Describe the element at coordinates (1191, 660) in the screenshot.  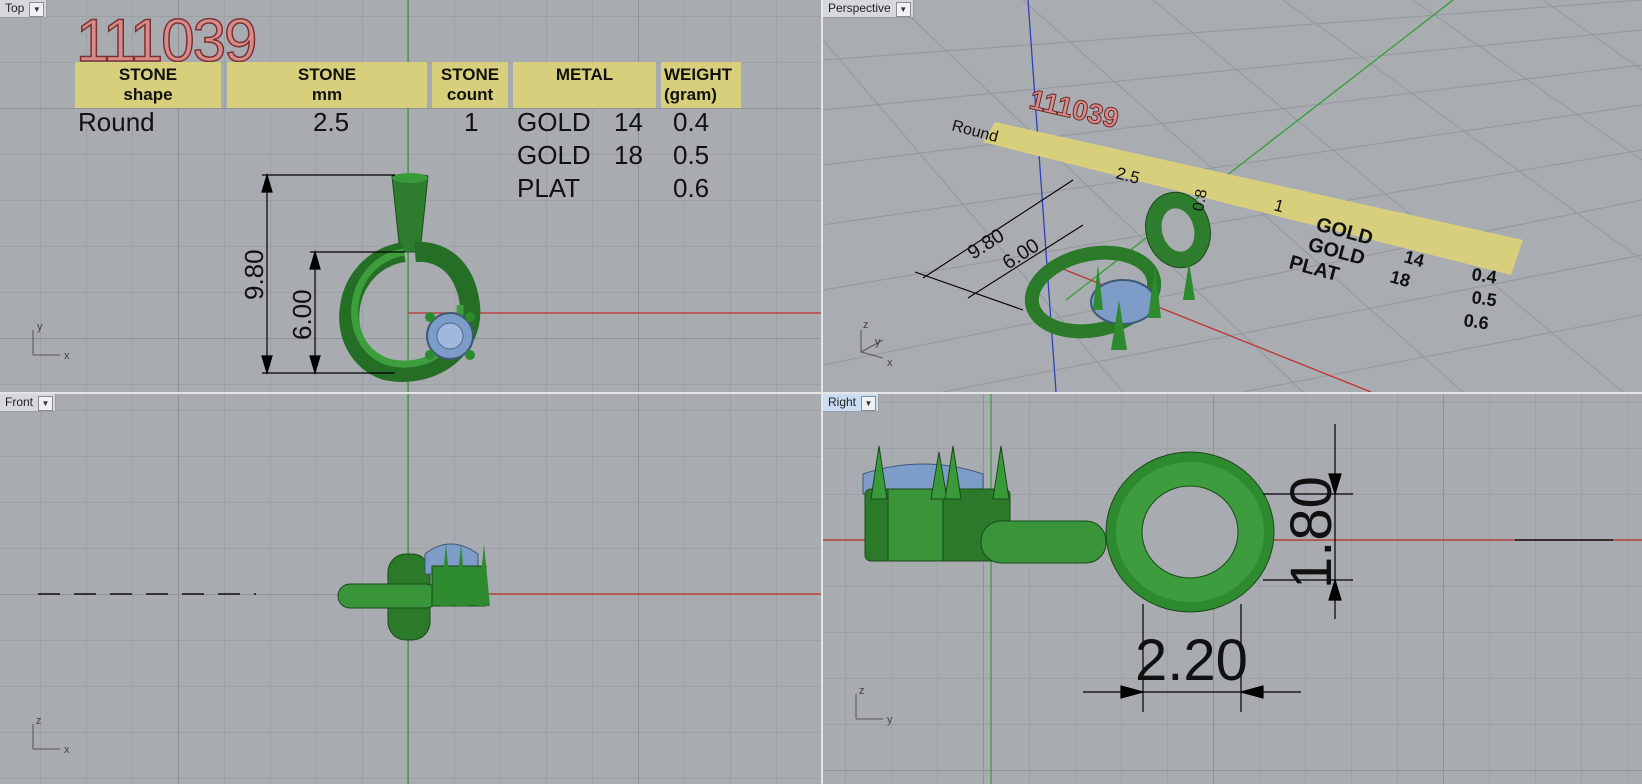
I see `dim-bail-width: 2.20` at that location.